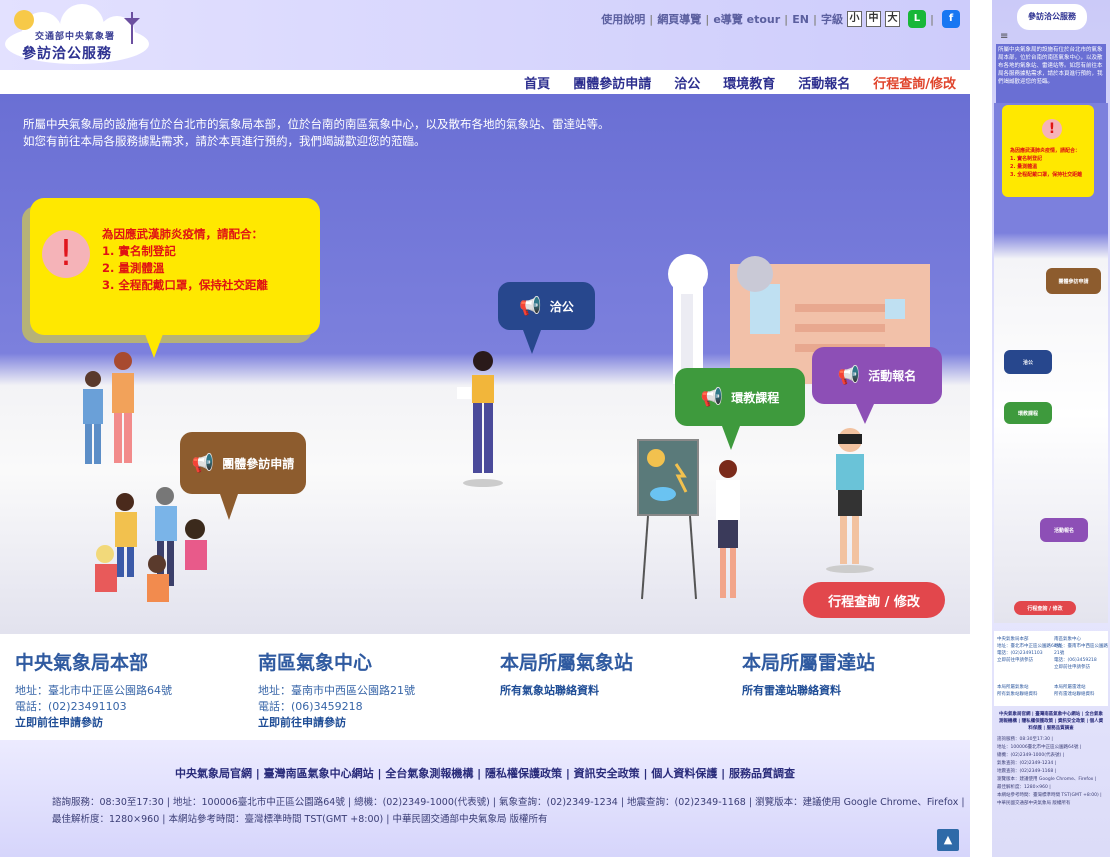 The width and height of the screenshot is (1110, 857). I want to click on font-size-large: 大, so click(892, 19).